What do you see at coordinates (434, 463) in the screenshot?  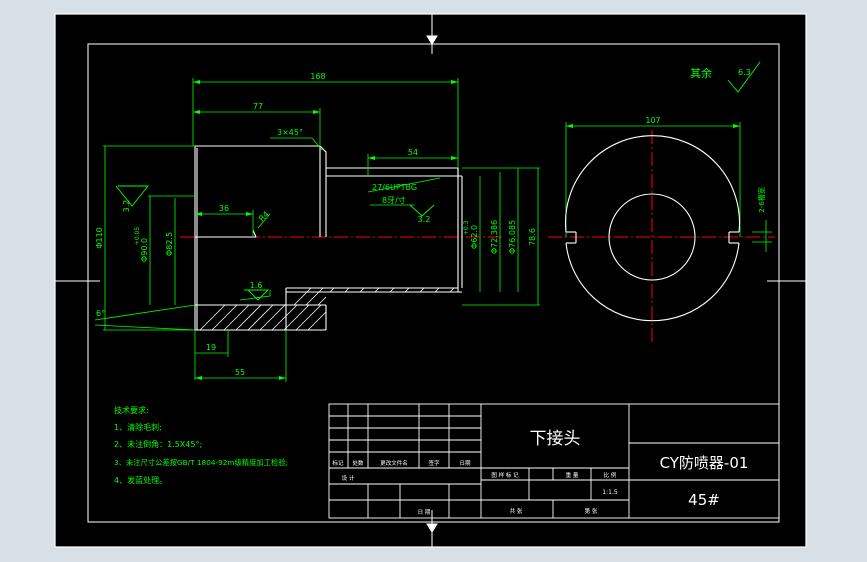 I see `rev-header-sign: 签字` at bounding box center [434, 463].